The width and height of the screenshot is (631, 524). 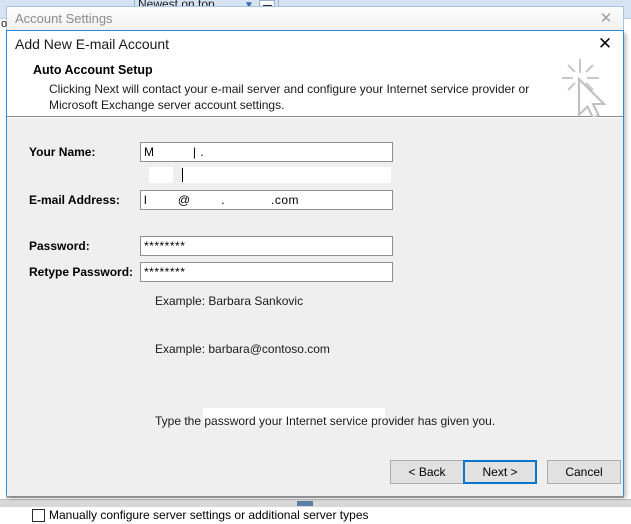 What do you see at coordinates (266, 246) in the screenshot?
I see `password-input` at bounding box center [266, 246].